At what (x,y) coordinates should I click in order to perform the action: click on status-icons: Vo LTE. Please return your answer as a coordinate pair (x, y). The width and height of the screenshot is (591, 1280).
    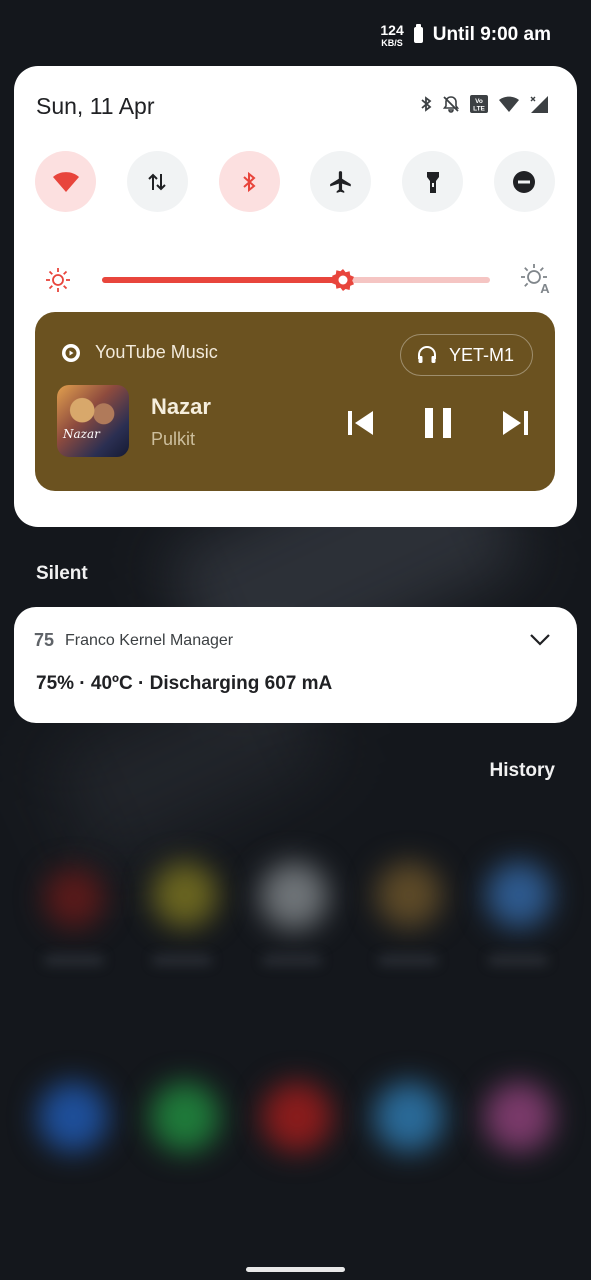
    Looking at the image, I should click on (484, 104).